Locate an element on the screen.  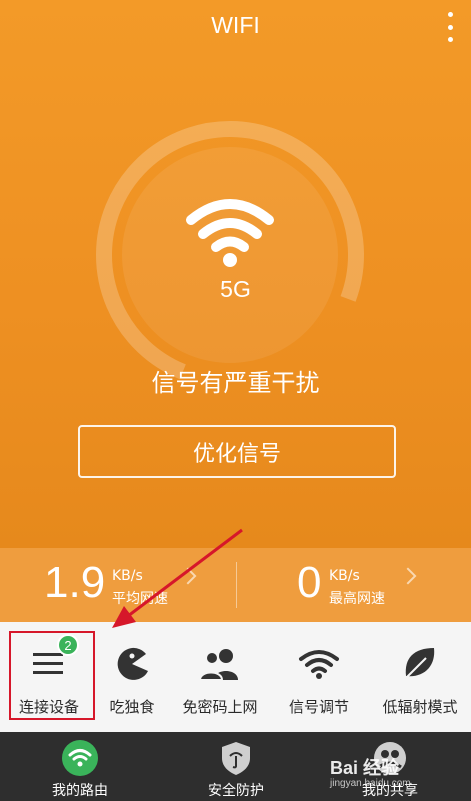
annotation-highlight-box is located at coordinates (52, 675).